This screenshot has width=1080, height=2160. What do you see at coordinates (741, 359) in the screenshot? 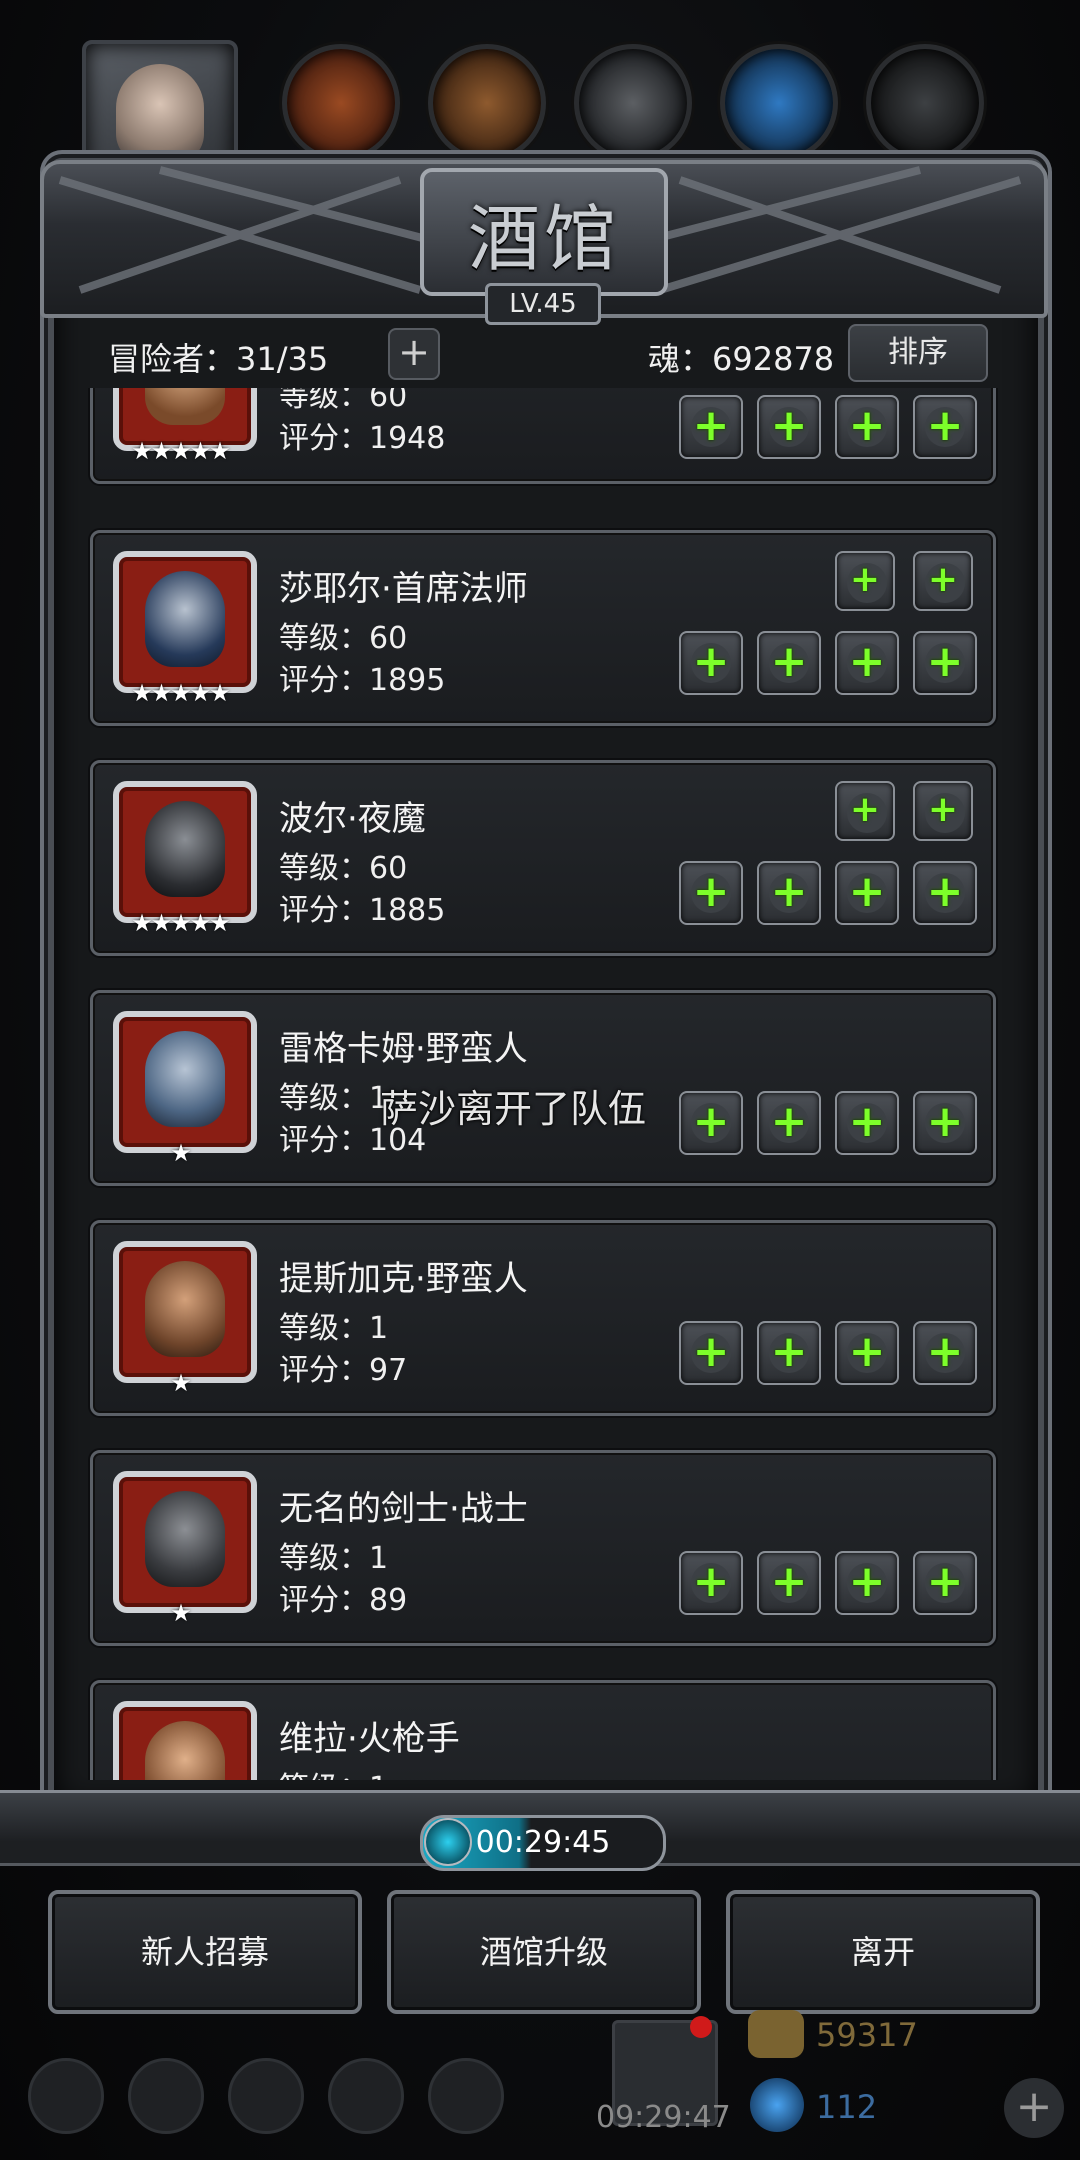
I see `soul-count: 魂：692878` at bounding box center [741, 359].